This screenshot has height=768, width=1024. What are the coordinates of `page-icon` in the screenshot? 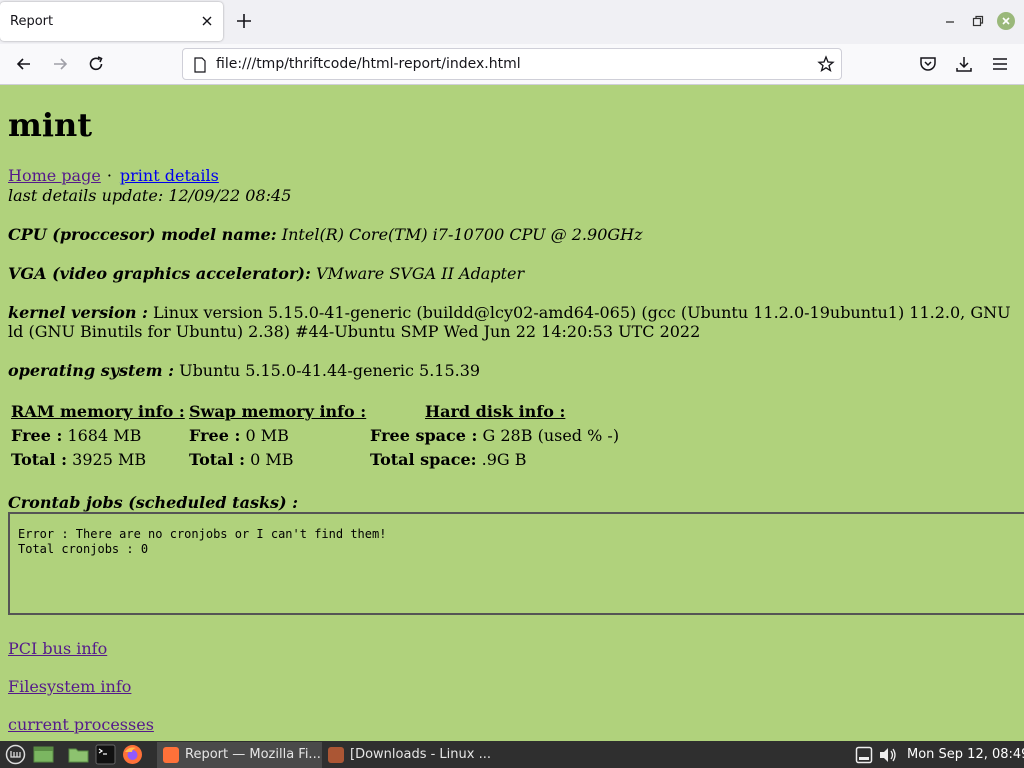 It's located at (200, 65).